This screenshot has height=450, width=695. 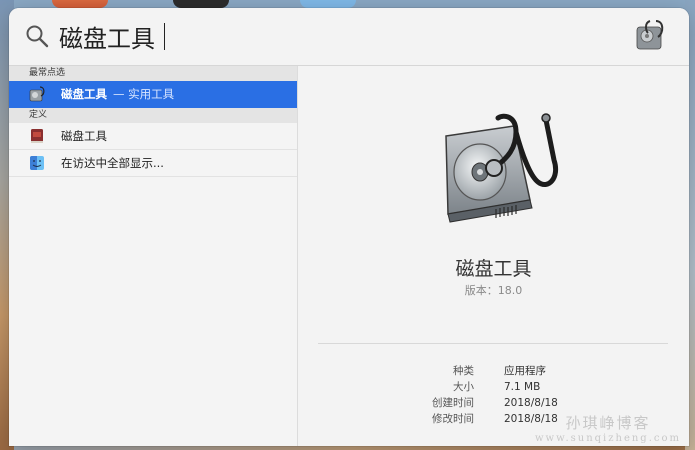 I want to click on search-icon, so click(x=37, y=36).